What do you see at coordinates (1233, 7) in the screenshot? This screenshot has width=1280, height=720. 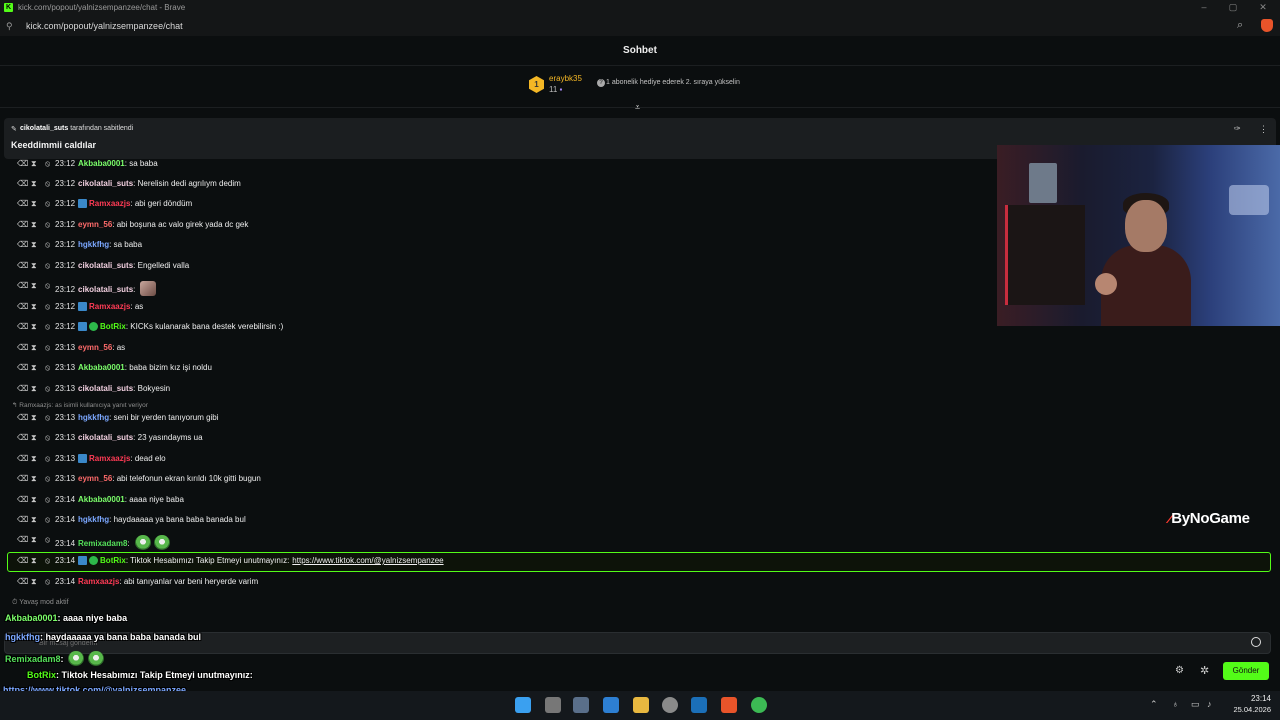 I see `maximize-icon: ▢` at bounding box center [1233, 7].